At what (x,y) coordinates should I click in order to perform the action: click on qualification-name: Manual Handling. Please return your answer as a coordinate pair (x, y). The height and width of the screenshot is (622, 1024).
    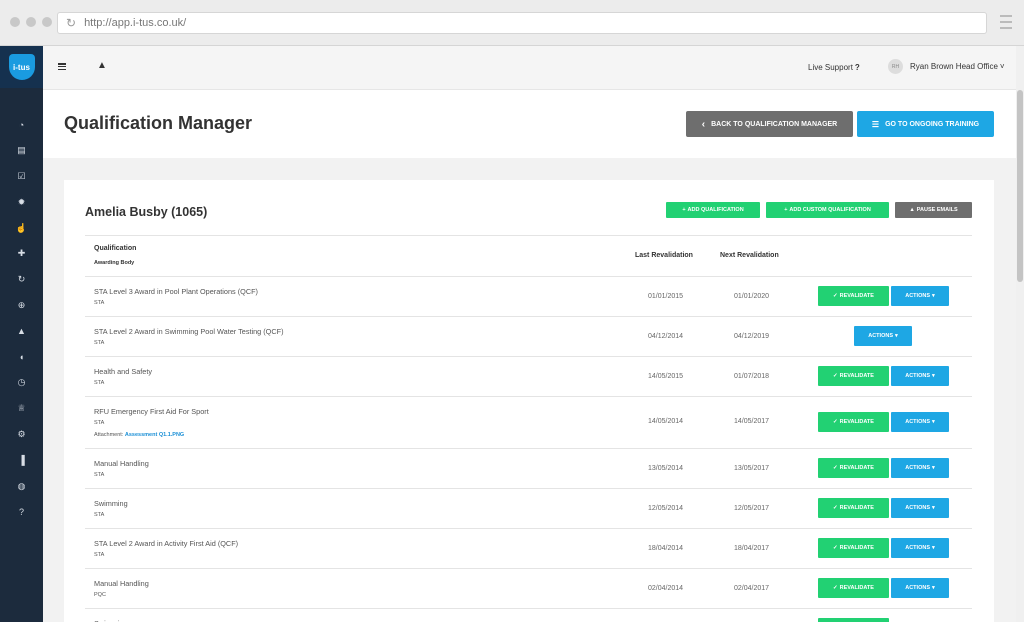
    Looking at the image, I should click on (121, 463).